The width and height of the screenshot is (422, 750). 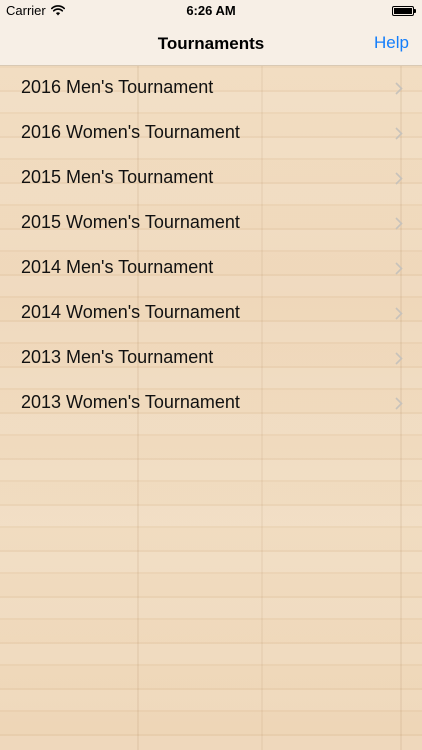 I want to click on tournament-label: 2016 Men's Tournament, so click(x=117, y=87).